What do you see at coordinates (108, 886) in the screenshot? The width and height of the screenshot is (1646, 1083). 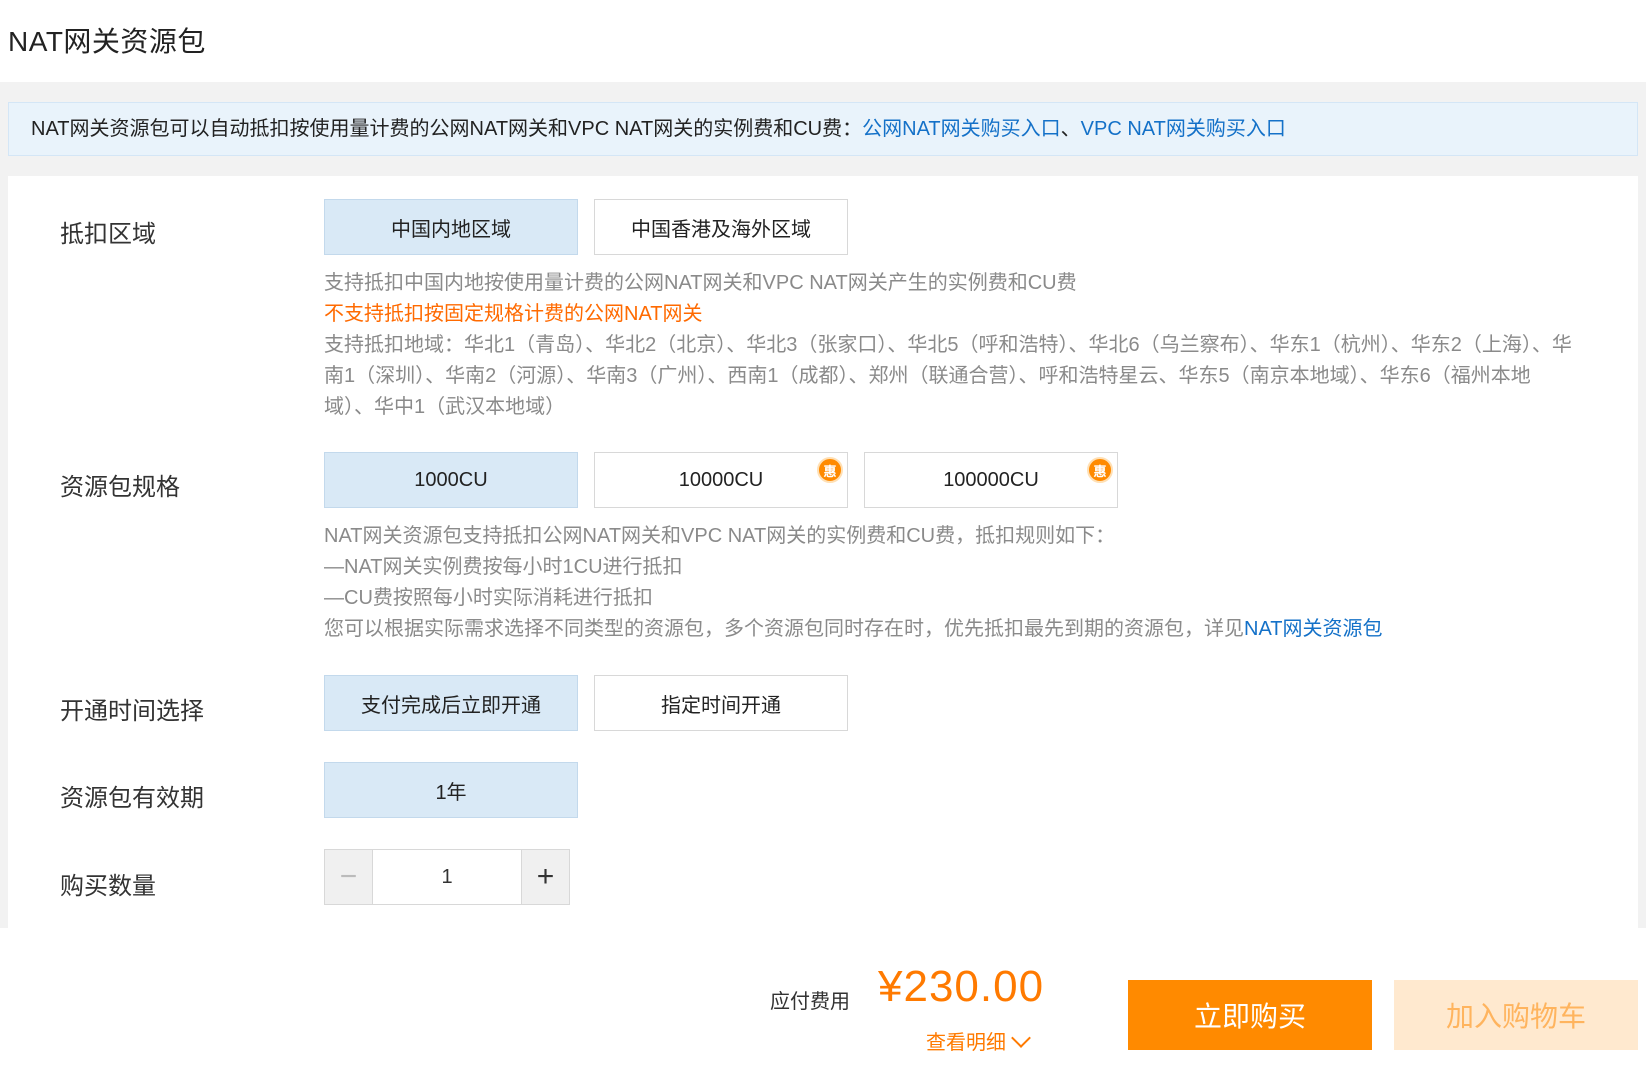 I see `quantity-label: 购买数量` at bounding box center [108, 886].